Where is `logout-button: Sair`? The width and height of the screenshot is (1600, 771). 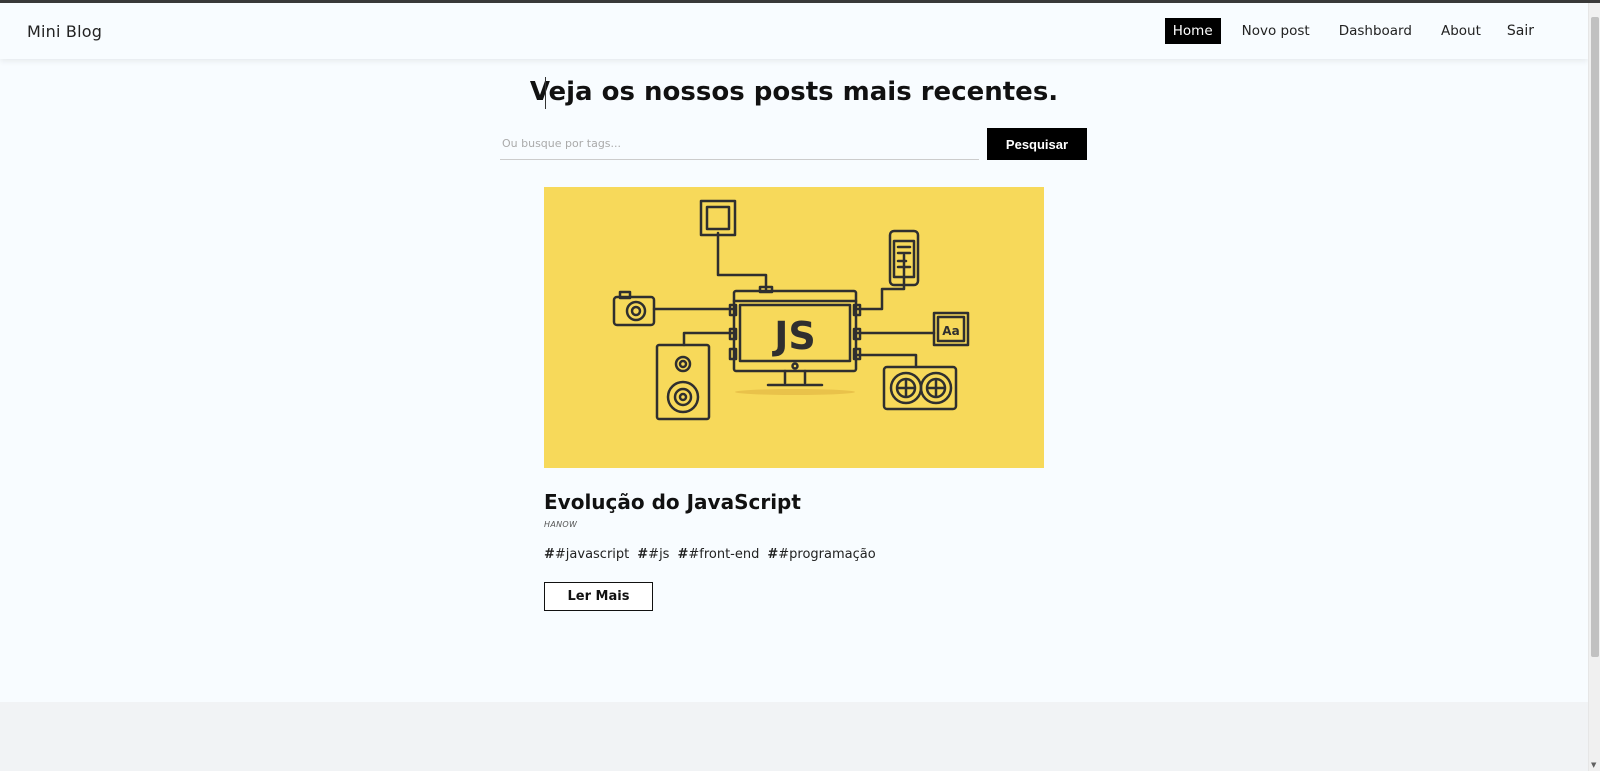
logout-button: Sair is located at coordinates (1520, 31).